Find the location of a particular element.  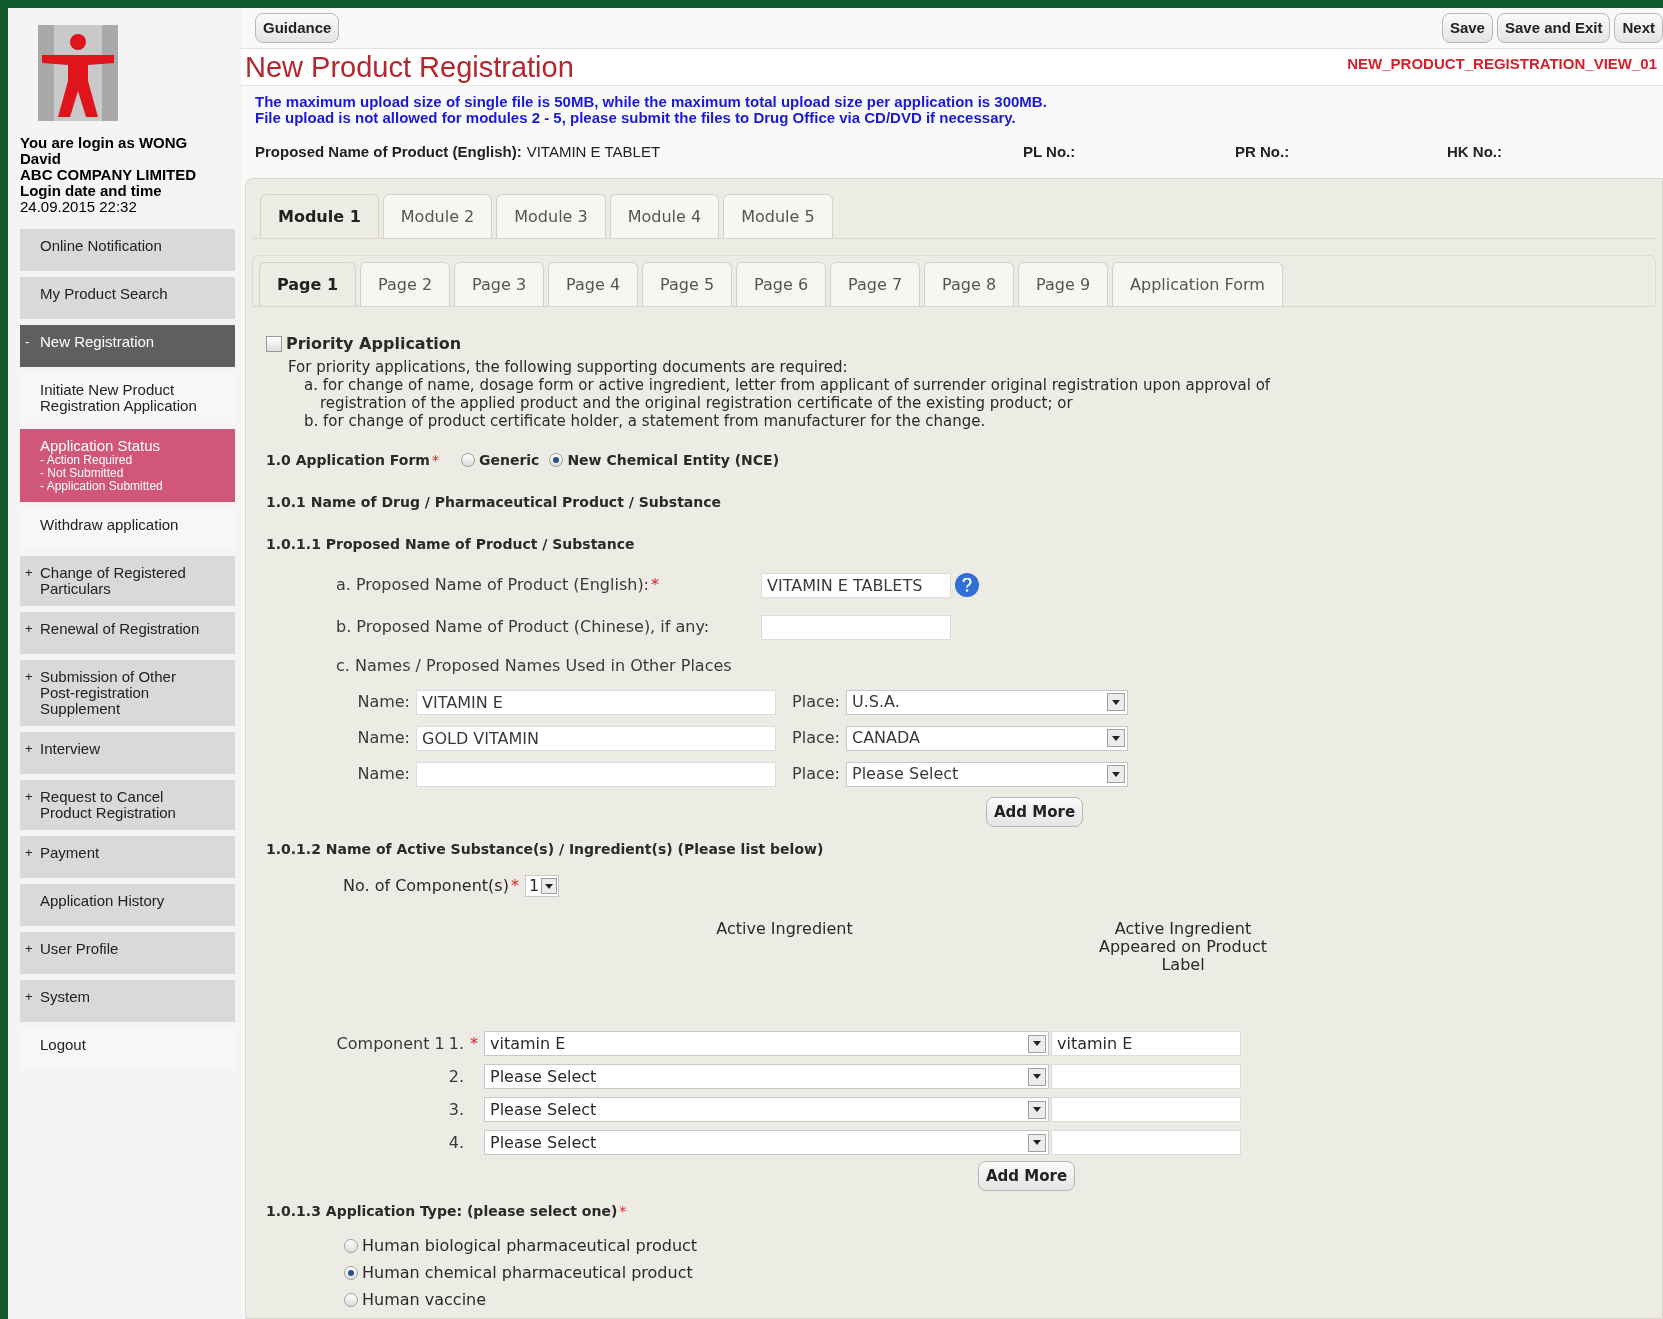

tab: Application Form is located at coordinates (1197, 284).